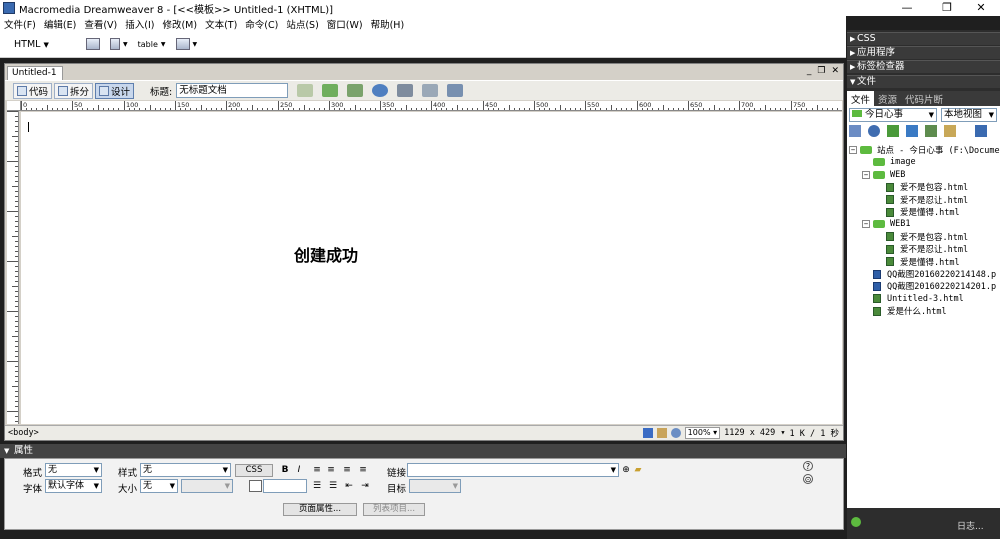 The image size is (1000, 539). Describe the element at coordinates (302, 24) in the screenshot. I see `menu-site: 站点(S)` at that location.